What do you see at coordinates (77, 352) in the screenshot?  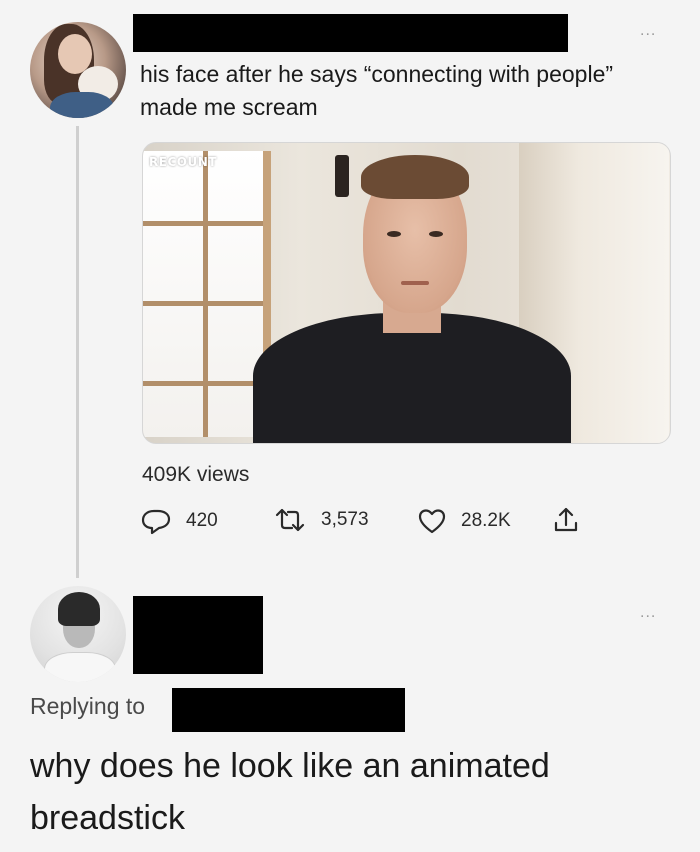 I see `thread-line` at bounding box center [77, 352].